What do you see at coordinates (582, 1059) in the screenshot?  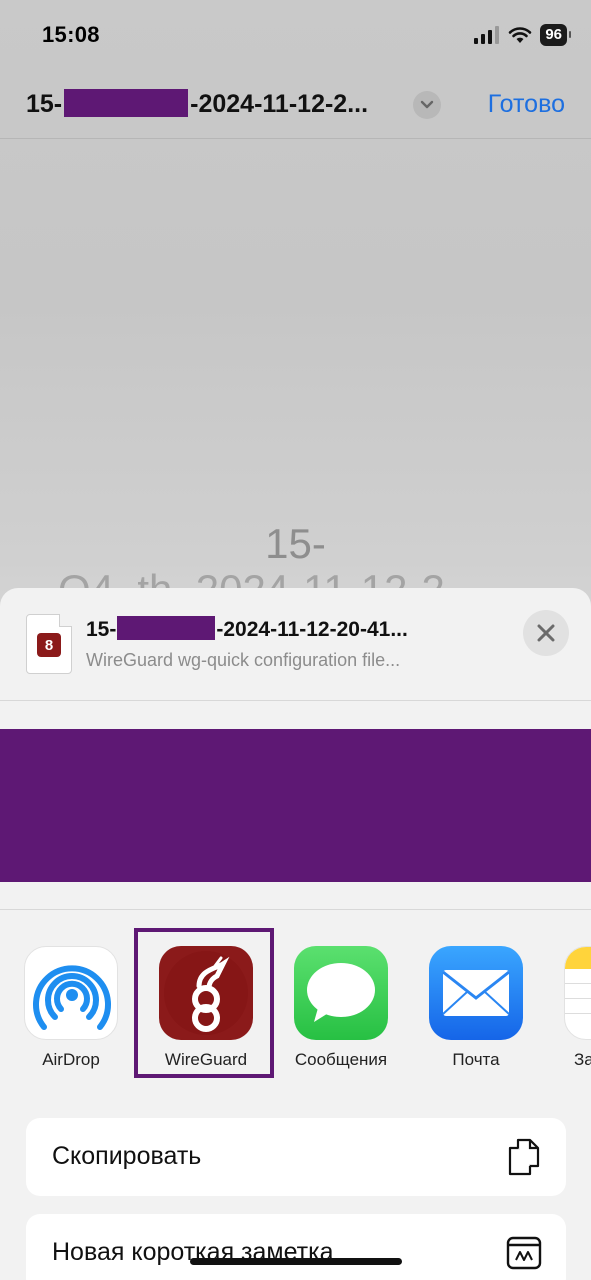 I see `app-label: За` at bounding box center [582, 1059].